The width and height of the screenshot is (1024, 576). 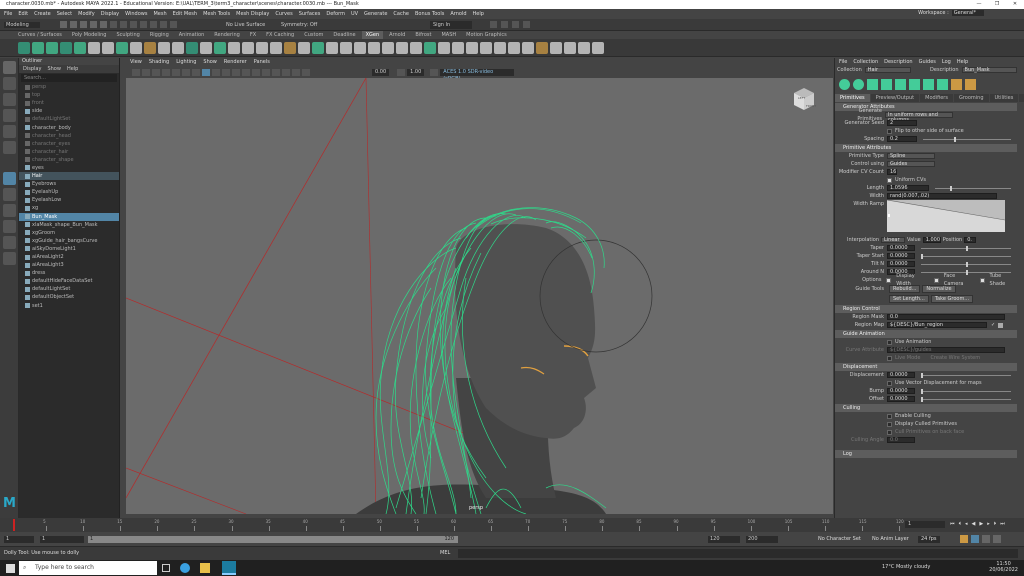 I want to click on edge-browser-icon, so click(x=185, y=568).